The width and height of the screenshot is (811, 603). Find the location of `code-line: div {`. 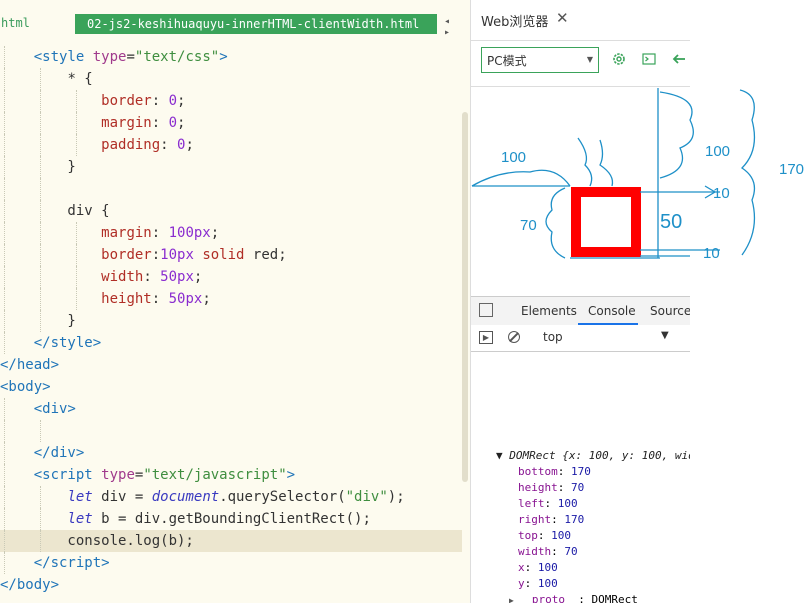

code-line: div { is located at coordinates (231, 211).